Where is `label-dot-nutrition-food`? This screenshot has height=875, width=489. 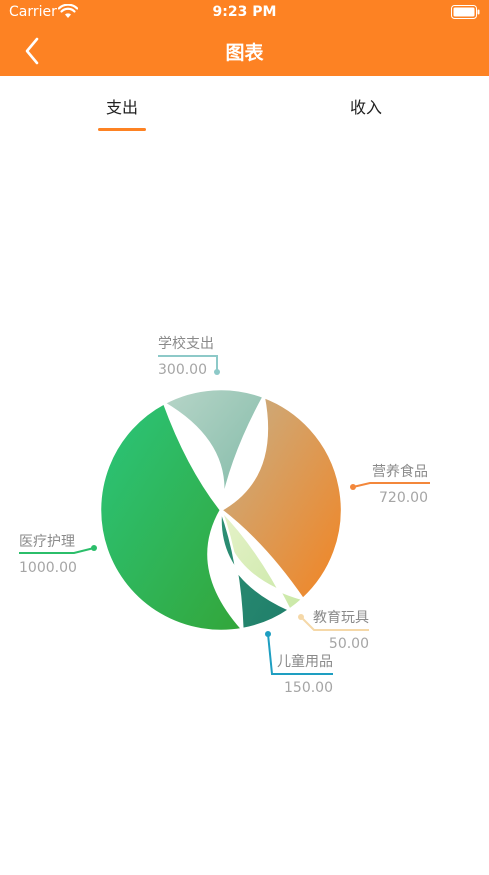
label-dot-nutrition-food is located at coordinates (353, 487).